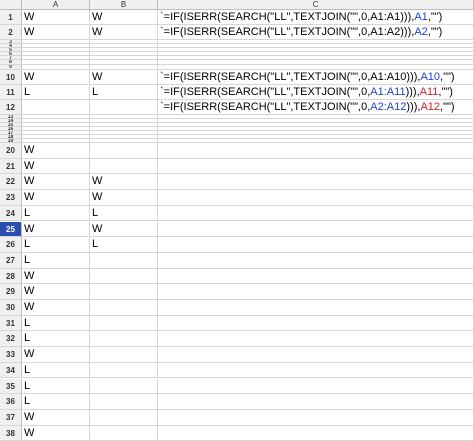  I want to click on row-header: 11, so click(11, 92).